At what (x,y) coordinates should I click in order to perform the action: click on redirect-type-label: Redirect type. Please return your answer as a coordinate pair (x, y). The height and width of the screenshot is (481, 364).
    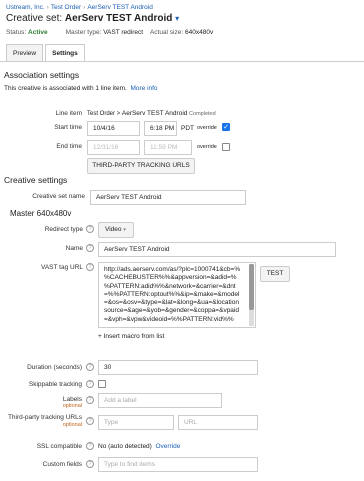
    Looking at the image, I should click on (63, 229).